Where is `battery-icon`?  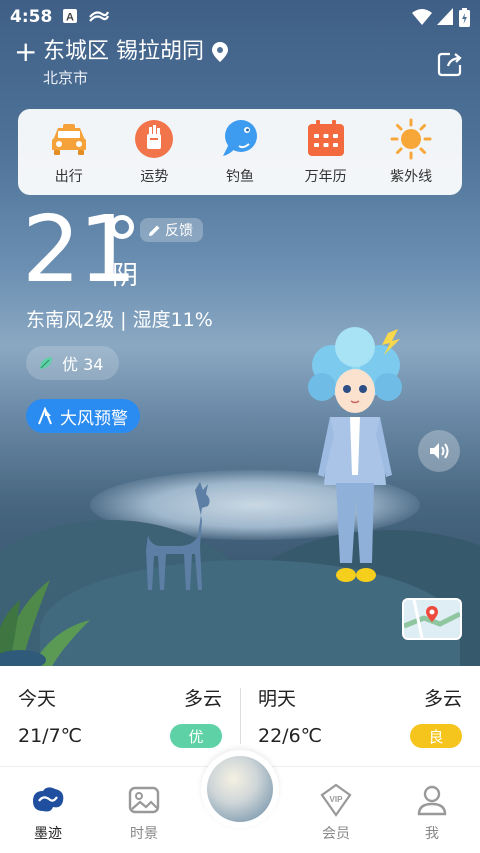 battery-icon is located at coordinates (464, 17).